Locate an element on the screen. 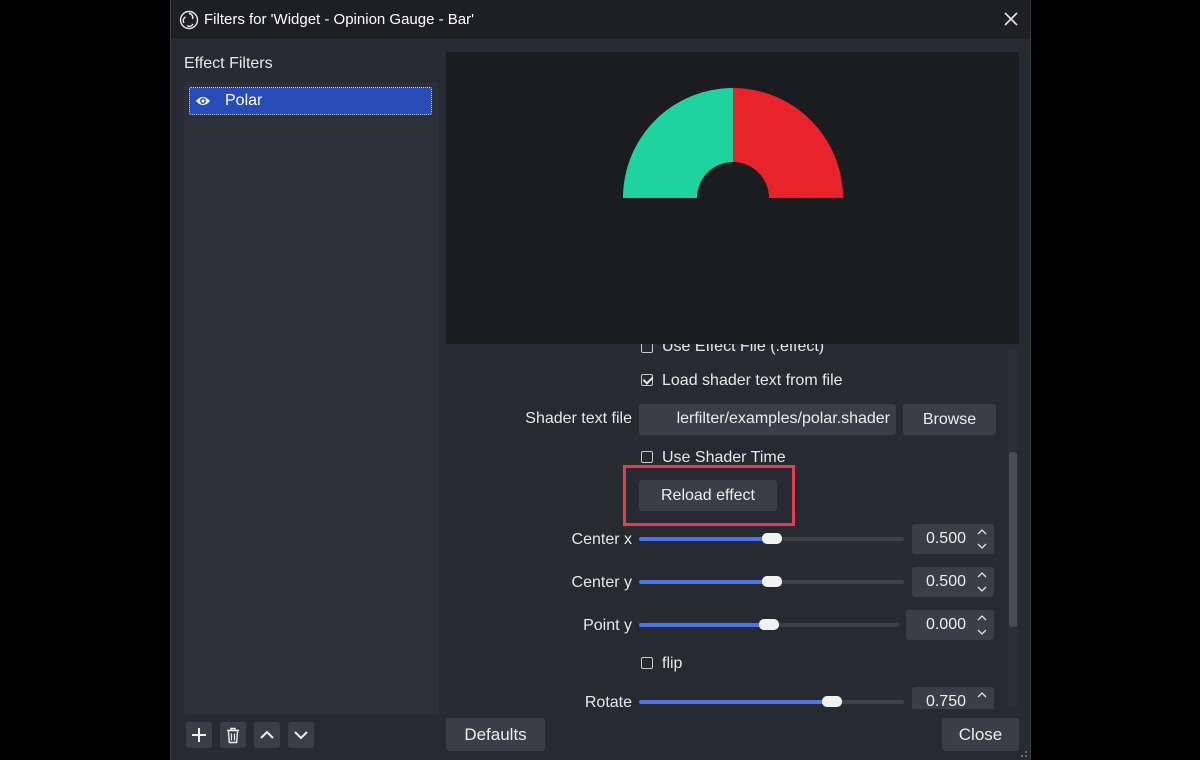  visibility-eye-icon is located at coordinates (203, 101).